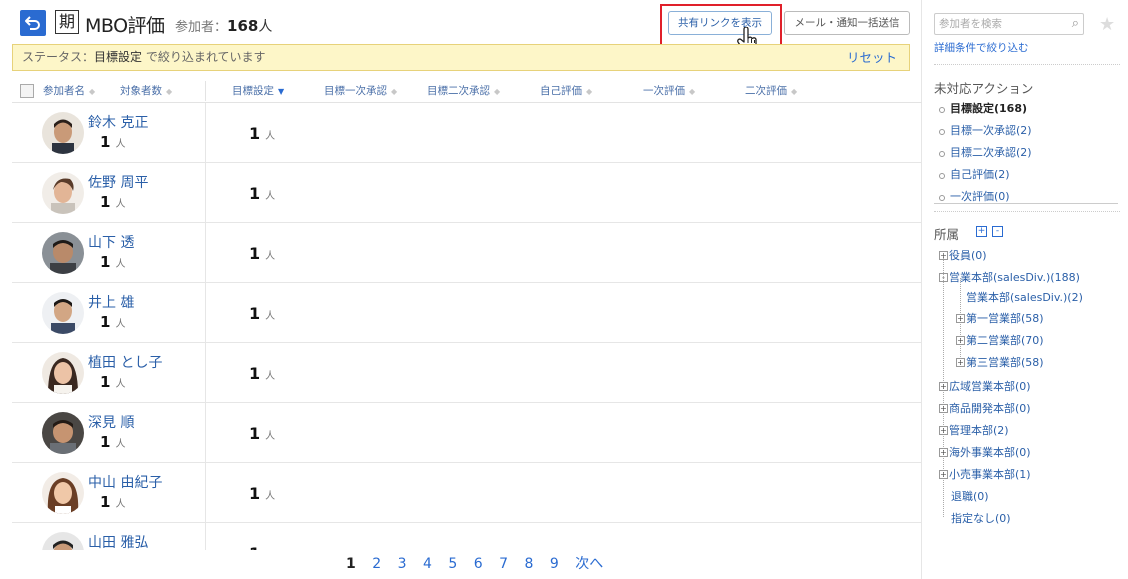 The height and width of the screenshot is (579, 1128). Describe the element at coordinates (1000, 362) in the screenshot. I see `tree-node: + 第三営業部(58)` at that location.